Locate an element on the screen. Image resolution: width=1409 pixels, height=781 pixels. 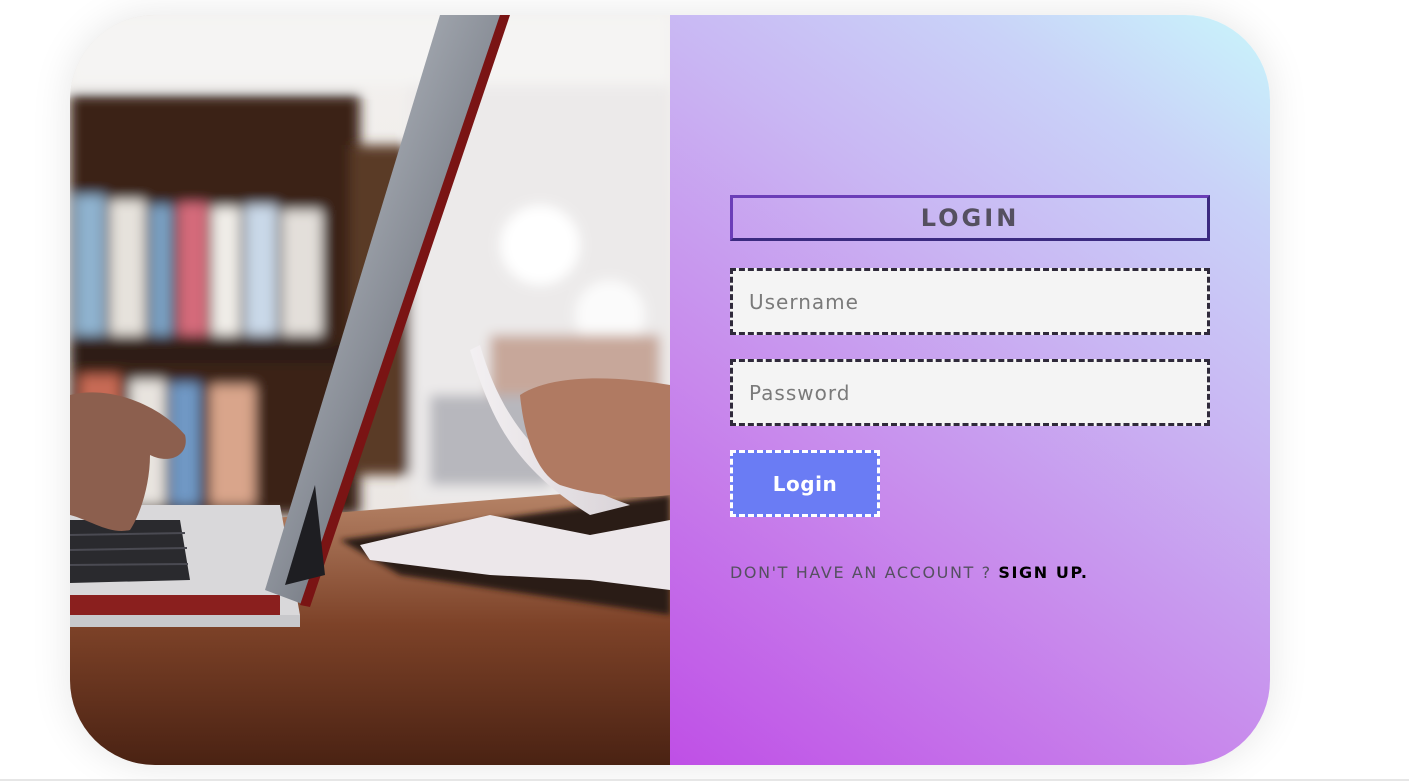
password-input is located at coordinates (970, 392).